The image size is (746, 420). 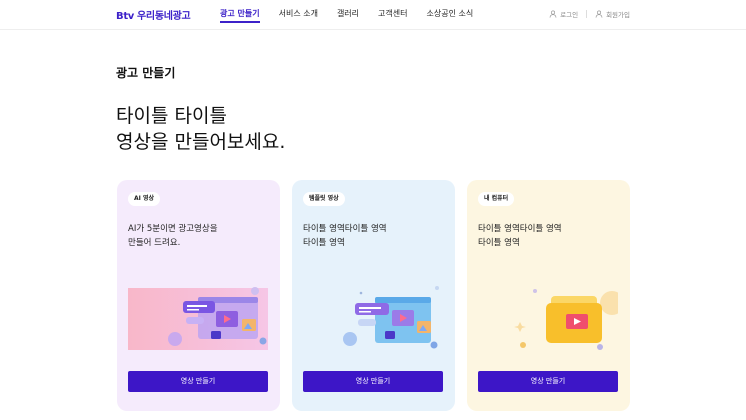 What do you see at coordinates (587, 14) in the screenshot?
I see `auth-divider` at bounding box center [587, 14].